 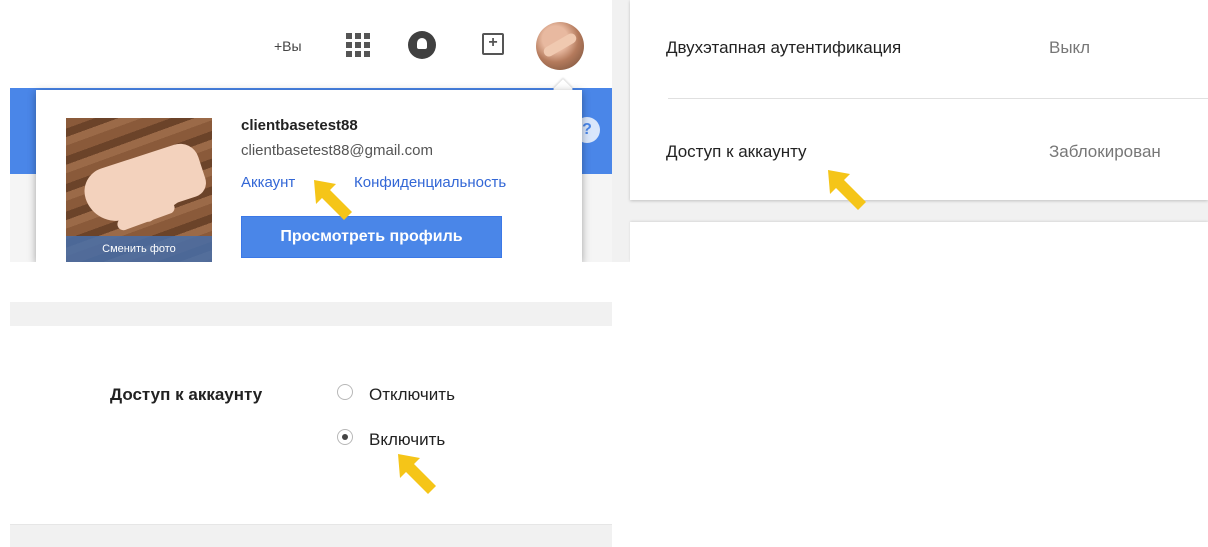 I want to click on avatar, so click(x=560, y=46).